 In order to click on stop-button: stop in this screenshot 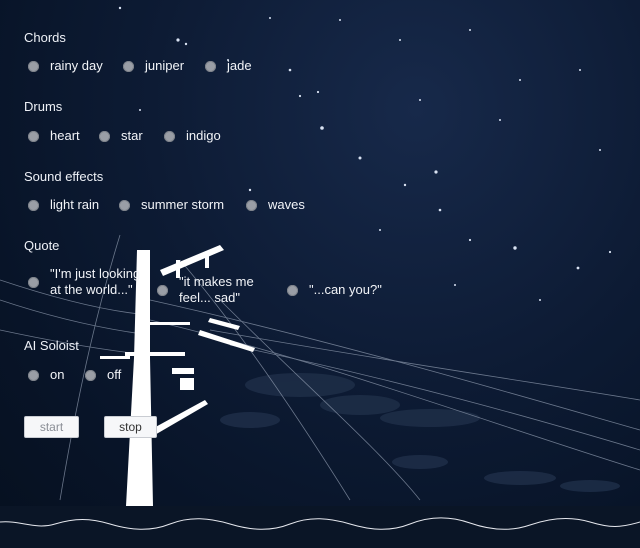, I will do `click(130, 427)`.